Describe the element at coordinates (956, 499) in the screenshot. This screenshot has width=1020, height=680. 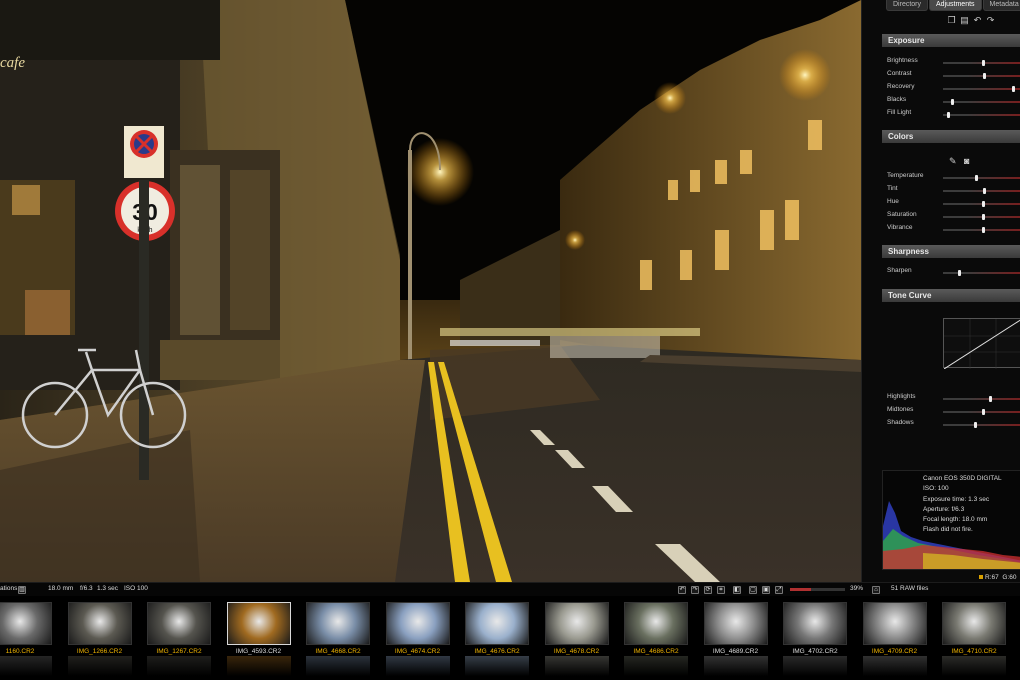
I see `exif-exposure: Exposure time: 1.3 sec` at that location.